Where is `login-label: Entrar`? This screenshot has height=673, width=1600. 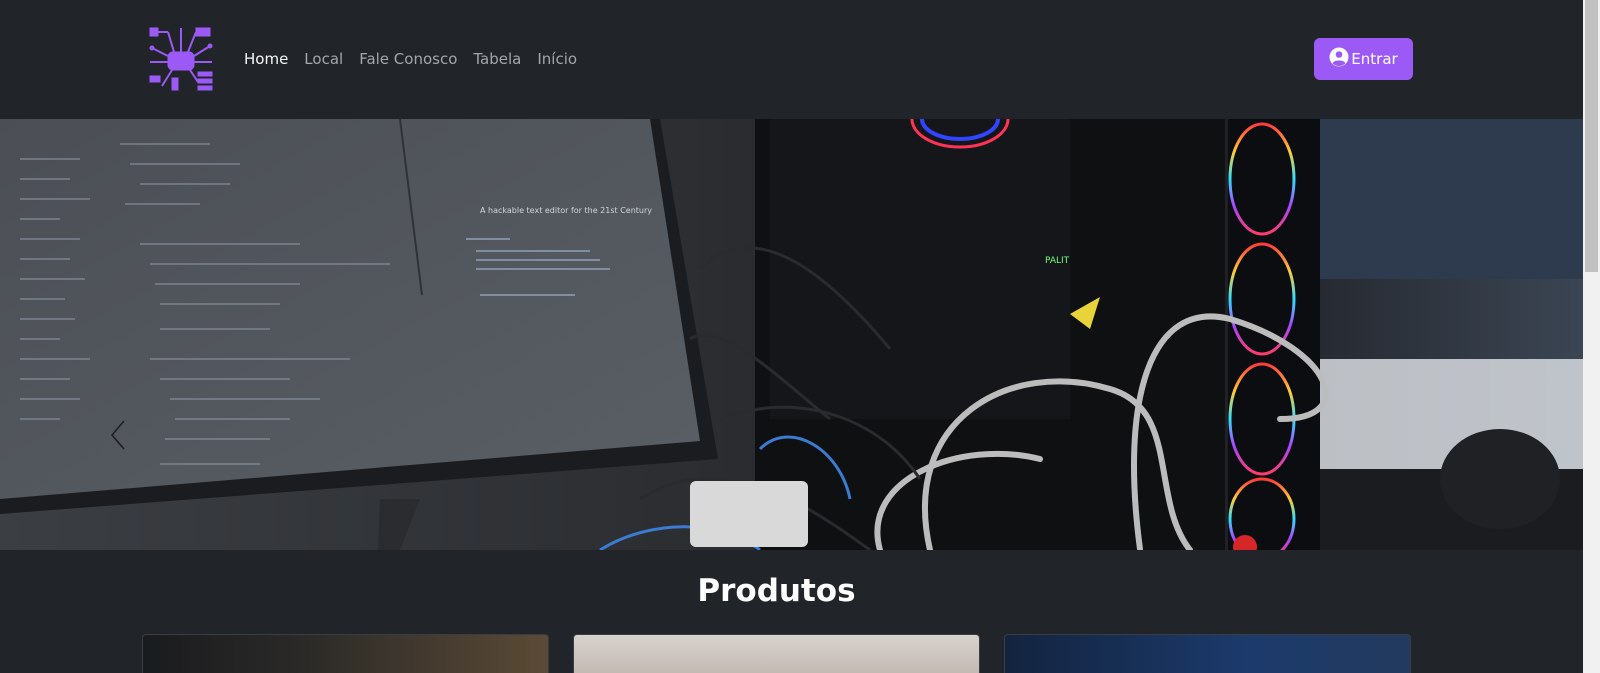 login-label: Entrar is located at coordinates (1374, 59).